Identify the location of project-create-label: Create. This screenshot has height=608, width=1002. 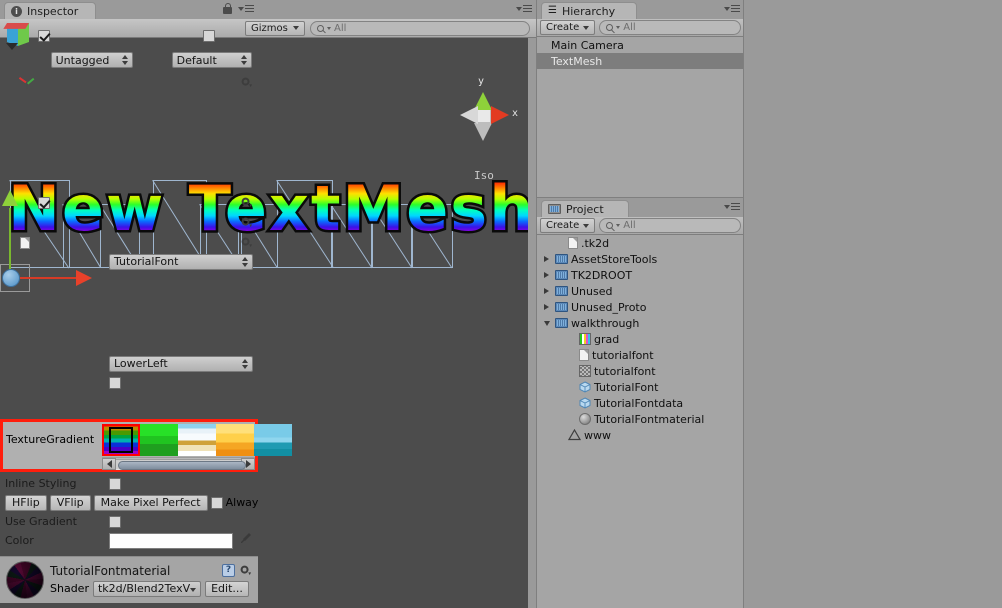
(563, 225).